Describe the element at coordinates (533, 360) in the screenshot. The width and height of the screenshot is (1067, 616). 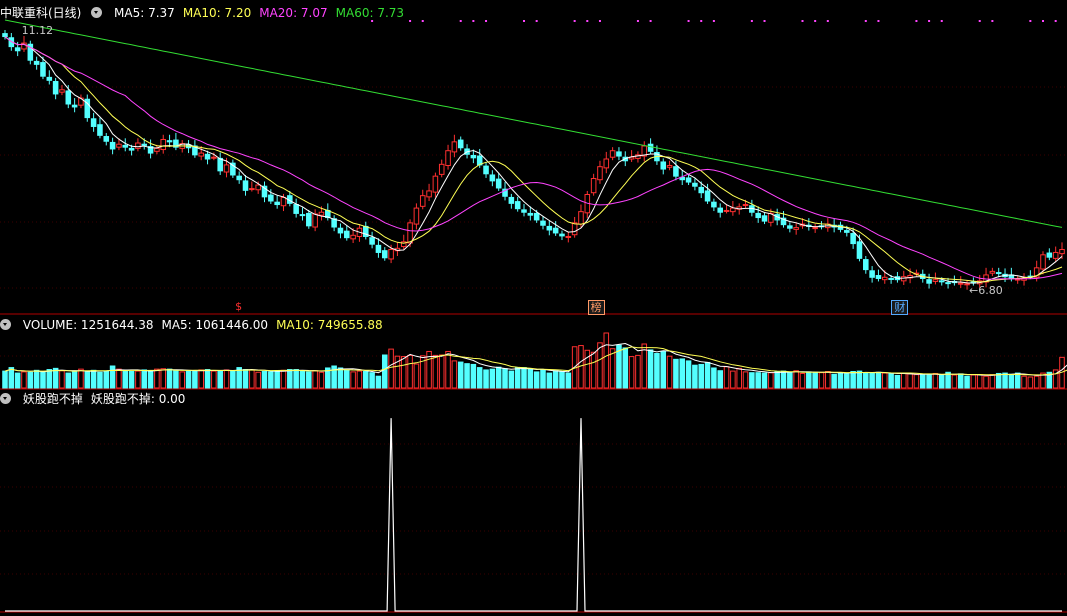
I see `volume-bars` at that location.